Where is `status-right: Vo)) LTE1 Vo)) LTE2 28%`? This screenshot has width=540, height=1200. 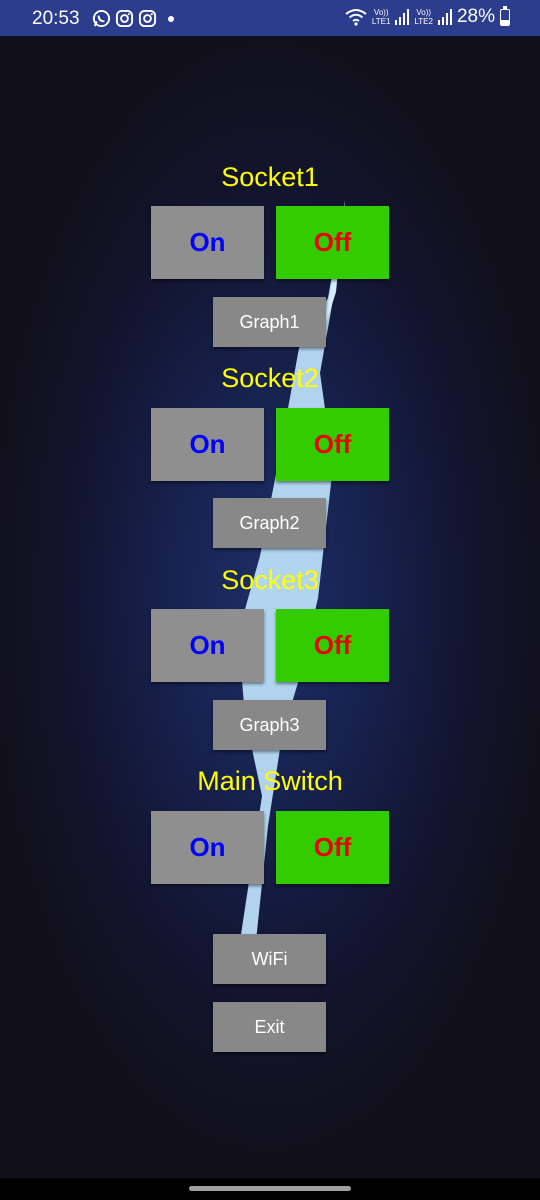 status-right: Vo)) LTE1 Vo)) LTE2 28% is located at coordinates (427, 16).